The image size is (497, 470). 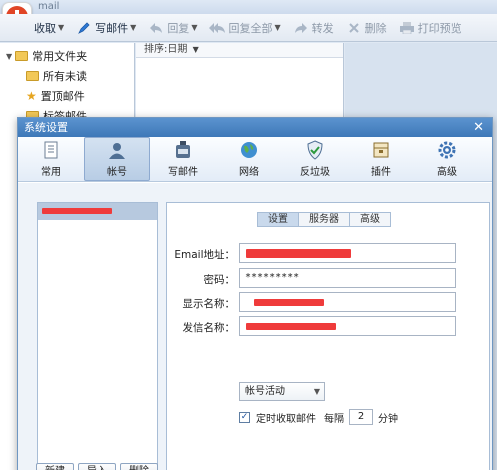 I want to click on account-status-value: 帐号活动, so click(x=265, y=391).